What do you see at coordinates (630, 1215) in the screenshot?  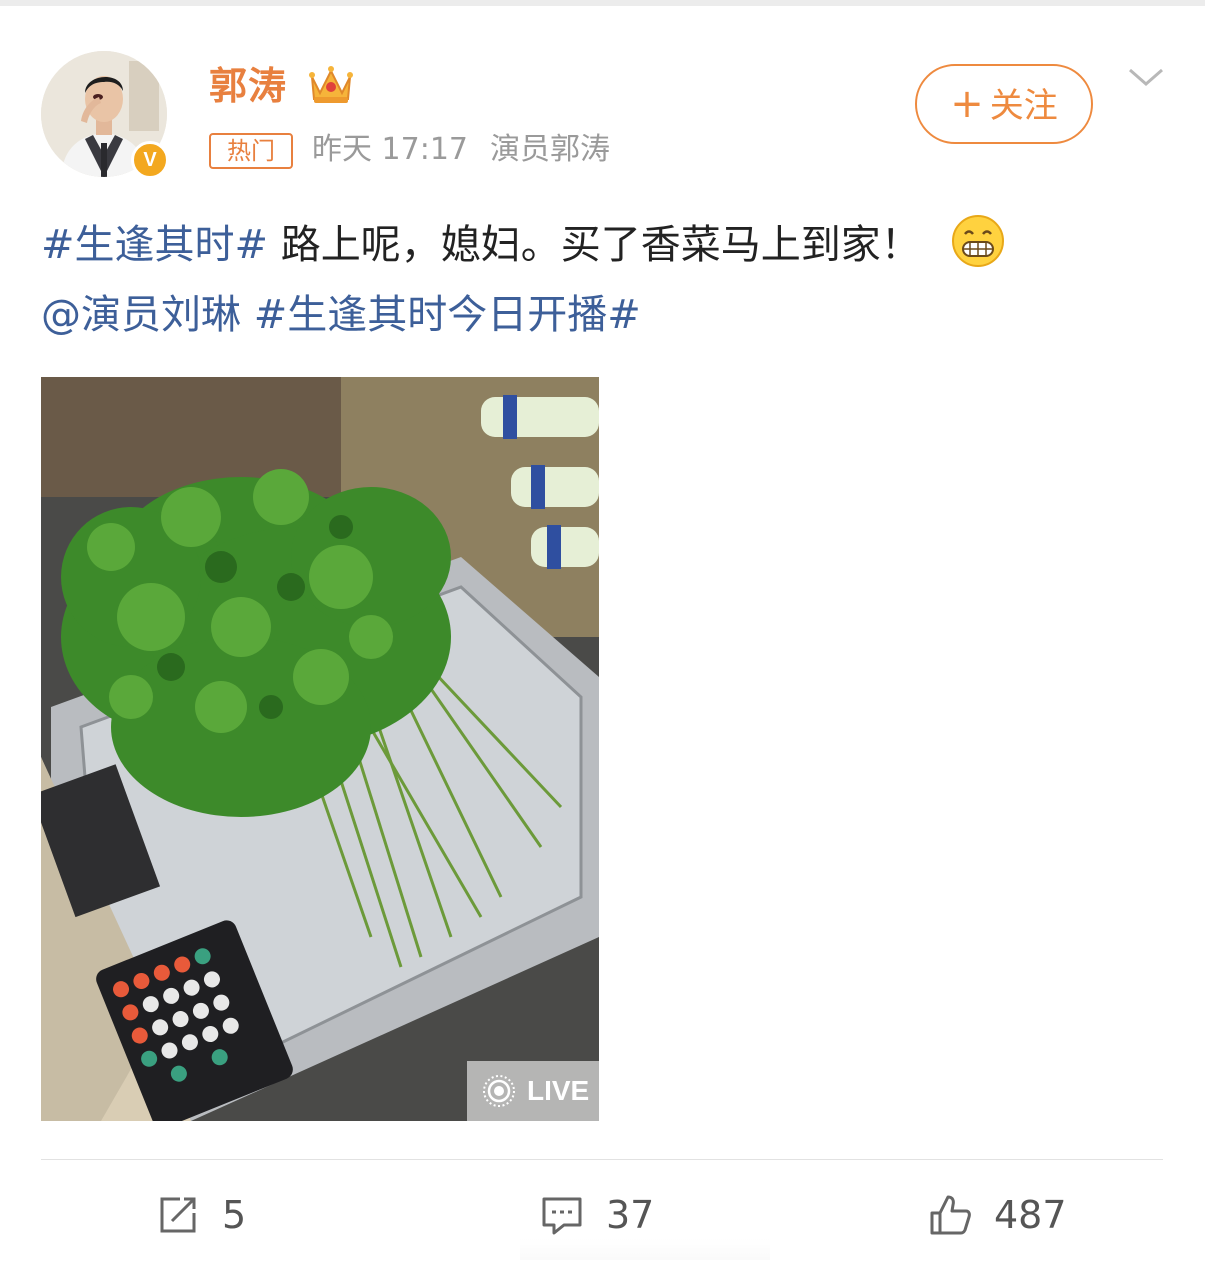 I see `comment-count: 37` at bounding box center [630, 1215].